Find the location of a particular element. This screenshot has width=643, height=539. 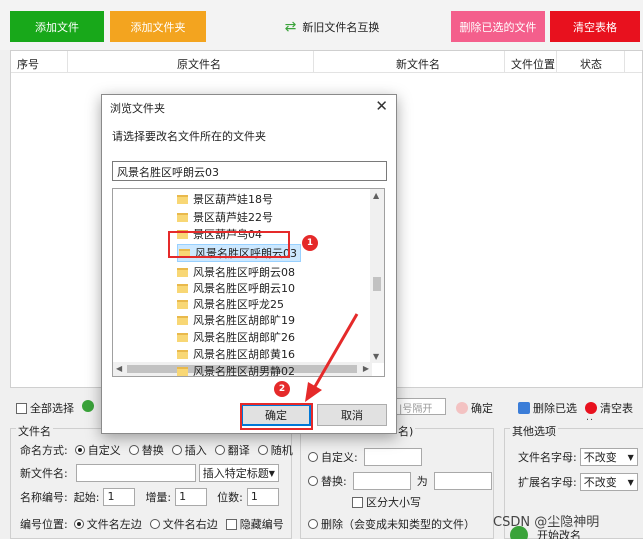

ext-custom-label: 自定义: is located at coordinates (339, 457).